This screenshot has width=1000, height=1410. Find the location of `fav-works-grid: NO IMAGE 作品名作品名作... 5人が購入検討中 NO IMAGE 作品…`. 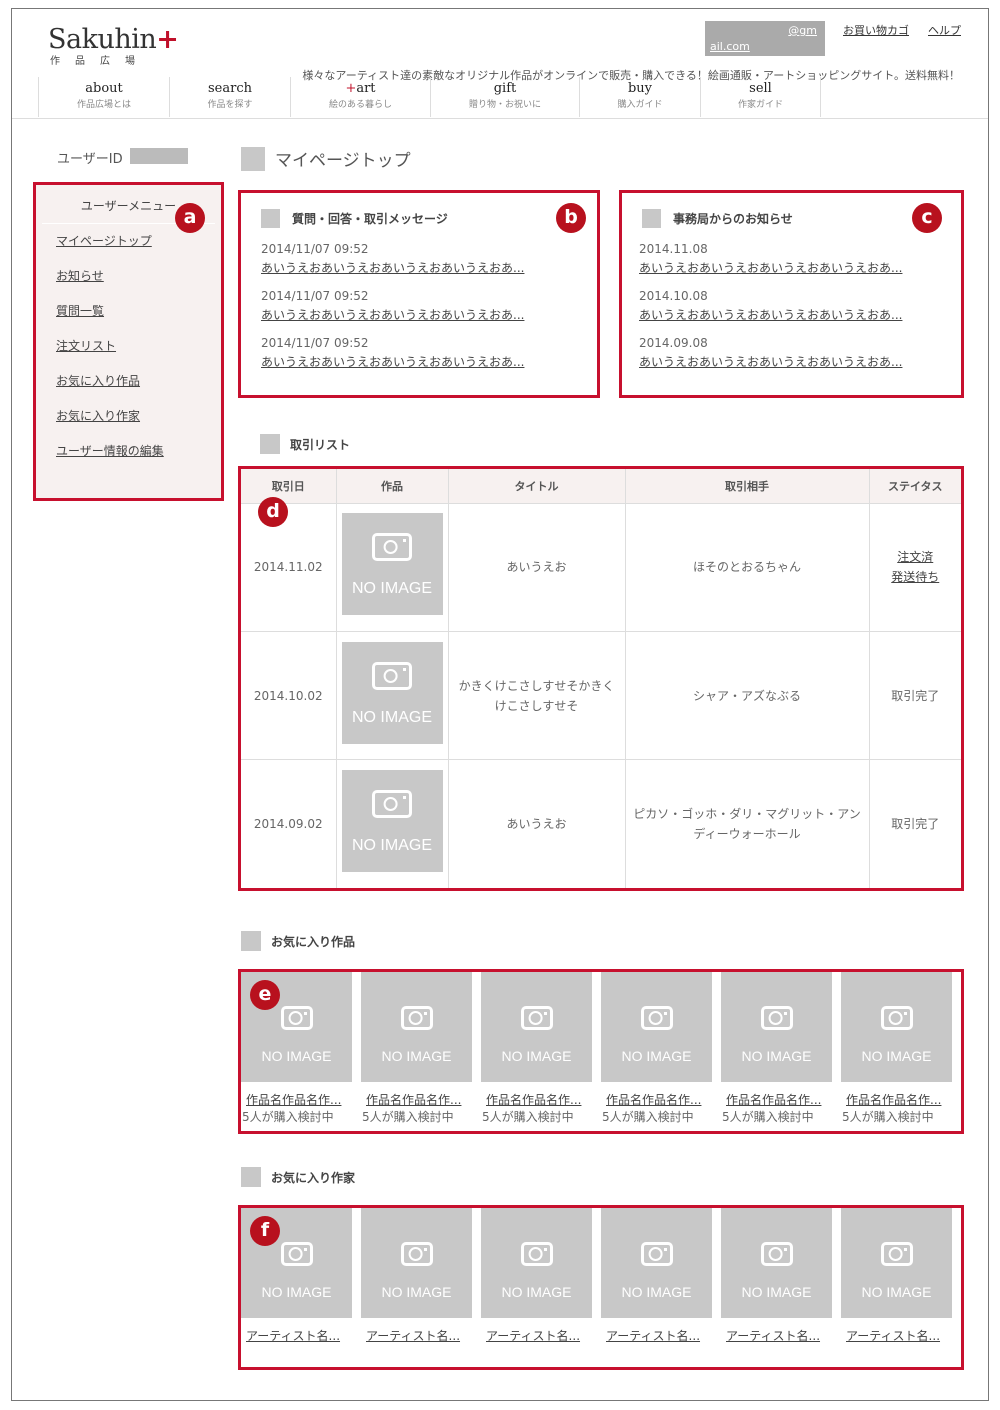

fav-works-grid: NO IMAGE 作品名作品名作... 5人が購入検討中 NO IMAGE 作品… is located at coordinates (601, 1048).